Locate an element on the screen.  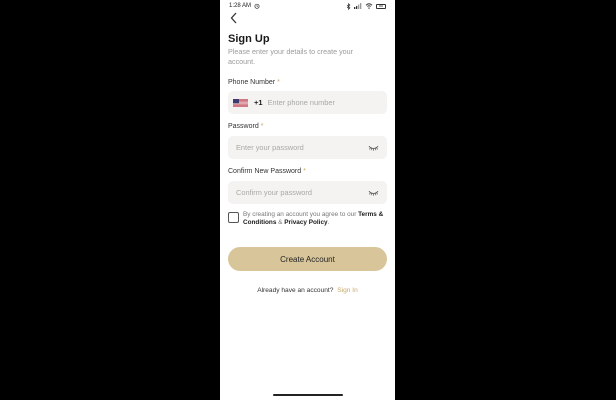
status-bar: 1:28 AM 88 is located at coordinates (307, 6).